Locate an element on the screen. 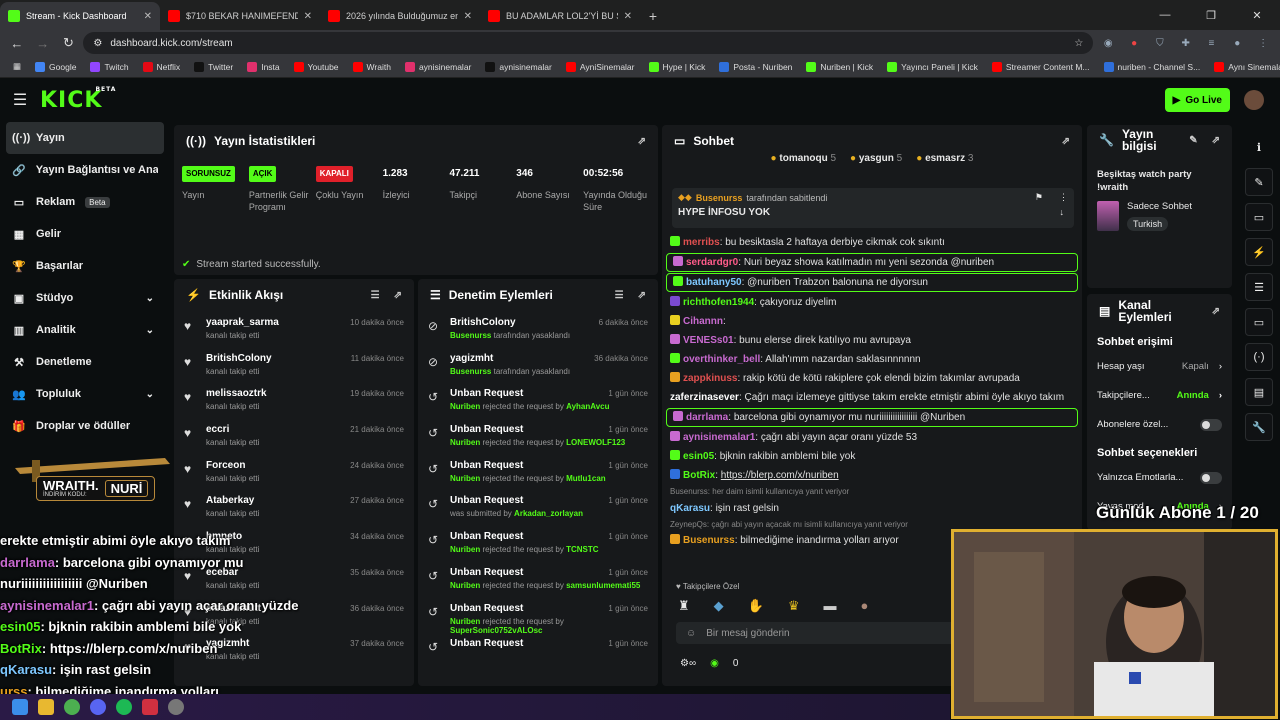 The width and height of the screenshot is (1280, 720). target-name: Mutlu1can is located at coordinates (586, 478).